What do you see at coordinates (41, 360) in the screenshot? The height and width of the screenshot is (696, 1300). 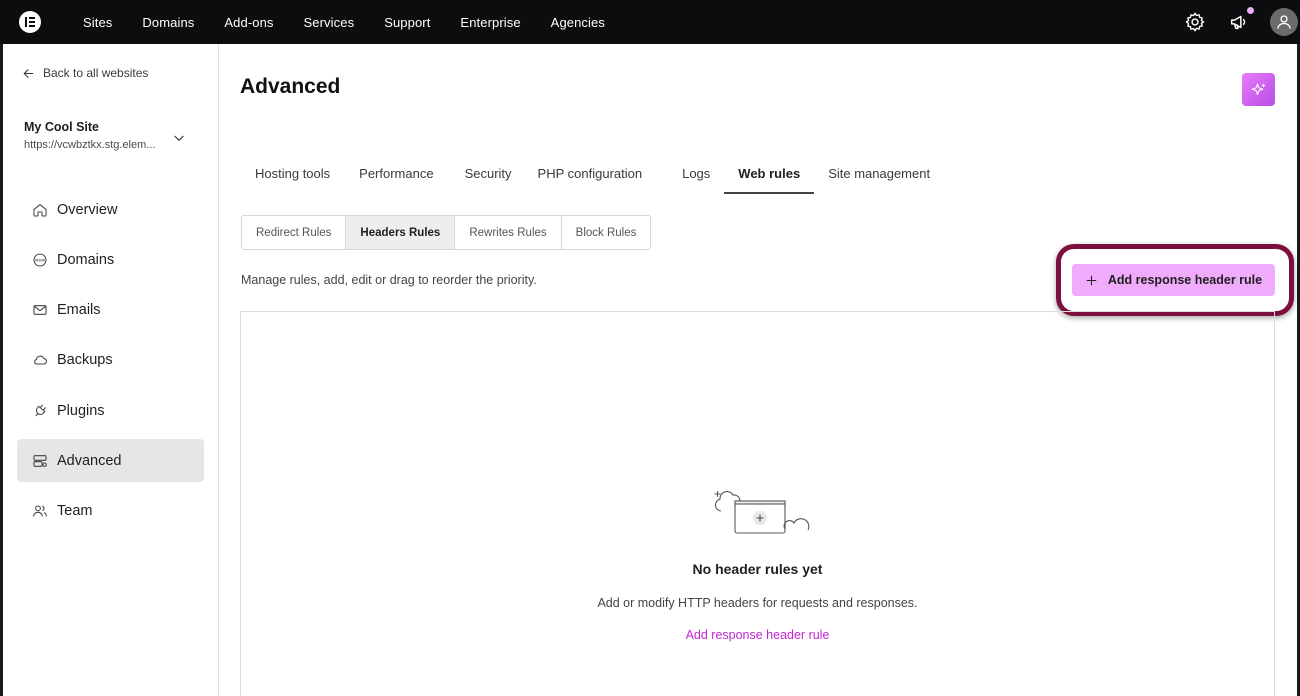 I see `cloud-icon` at bounding box center [41, 360].